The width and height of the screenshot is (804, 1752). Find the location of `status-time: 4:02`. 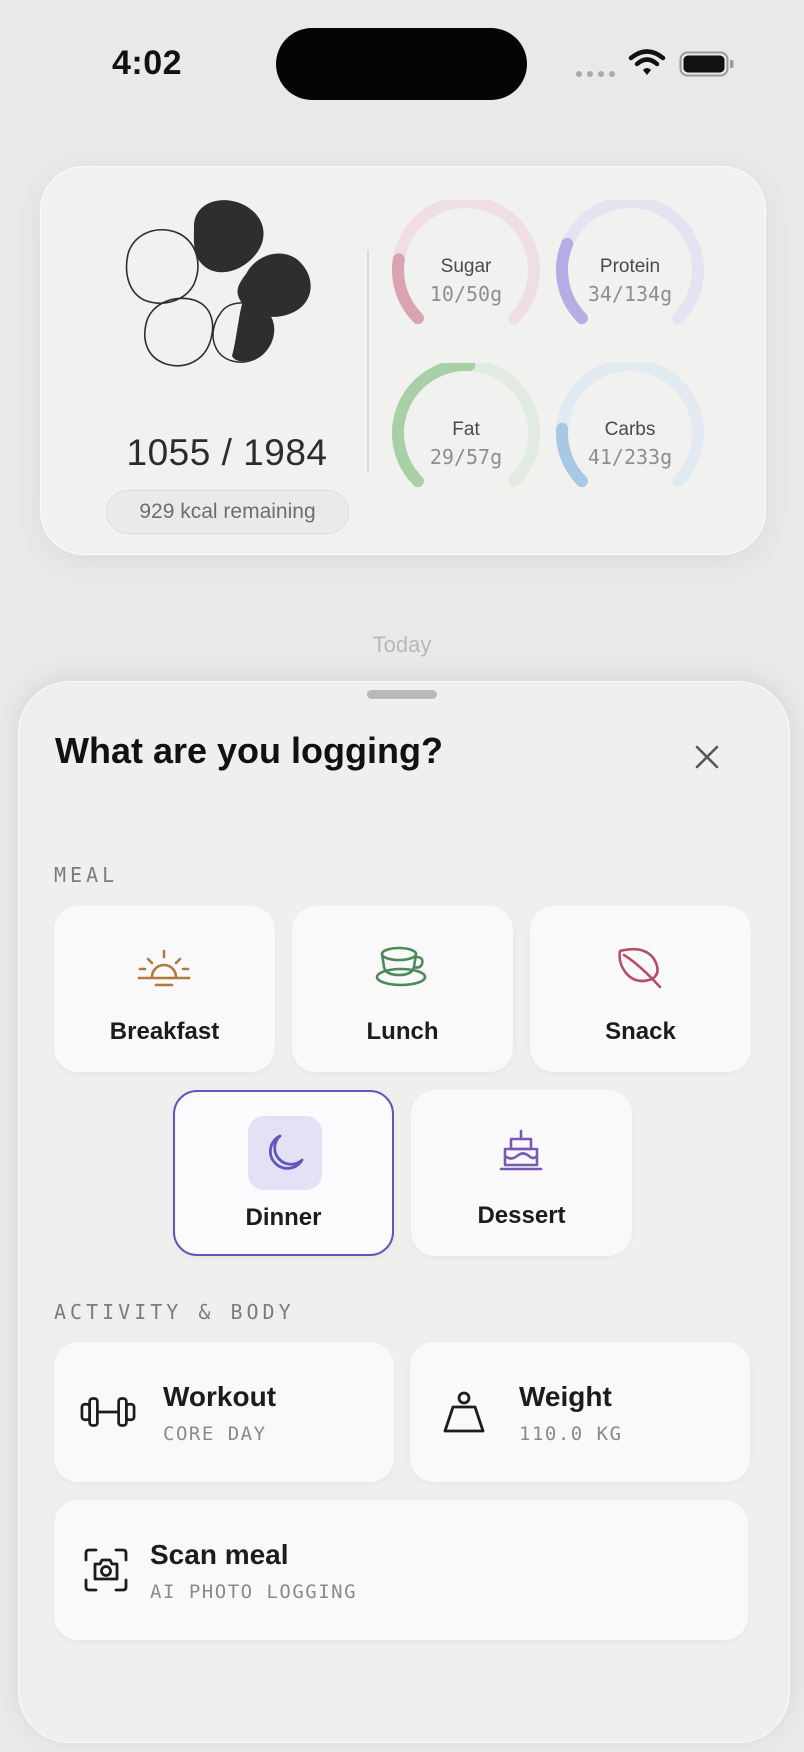

status-time: 4:02 is located at coordinates (147, 63).